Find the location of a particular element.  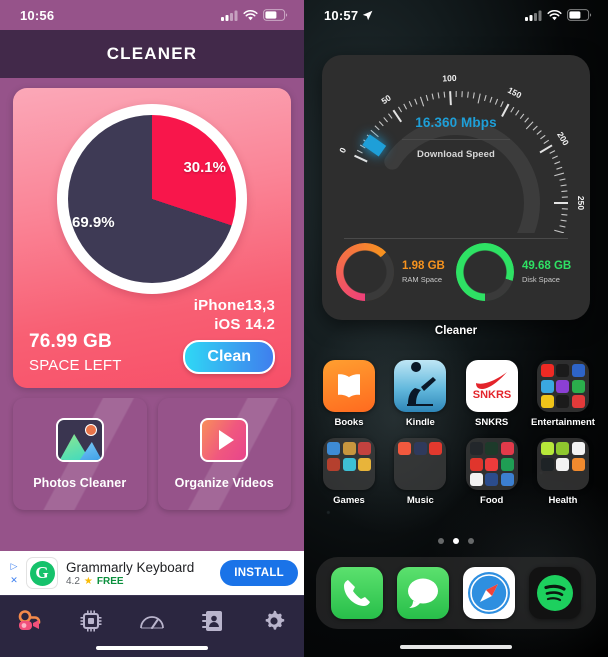

svg-text: 100 is located at coordinates (449, 78).